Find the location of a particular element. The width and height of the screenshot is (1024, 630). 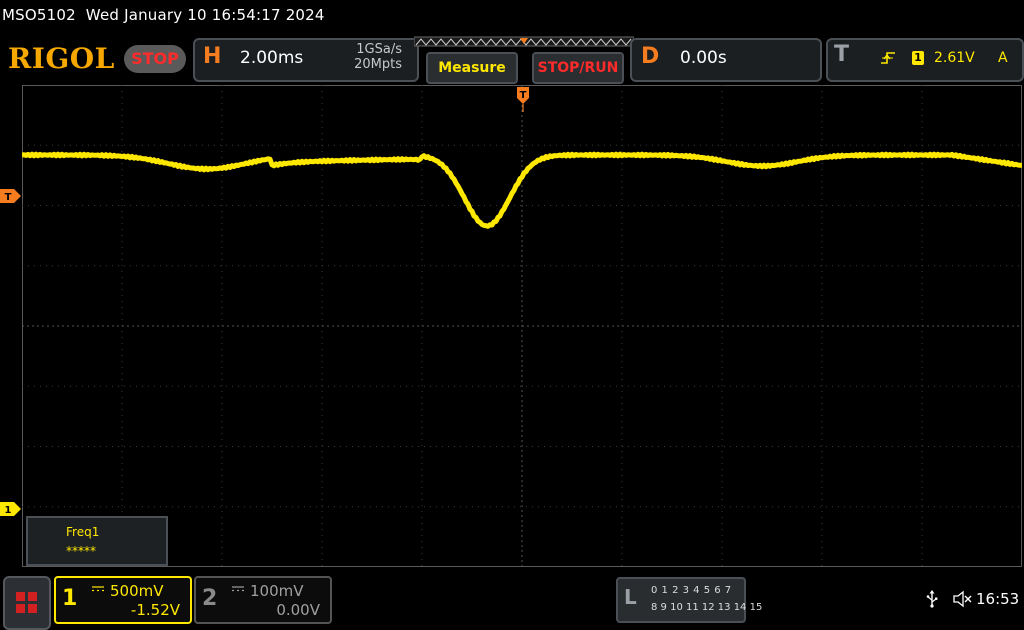

channel1-scale: 500mV is located at coordinates (137, 591).